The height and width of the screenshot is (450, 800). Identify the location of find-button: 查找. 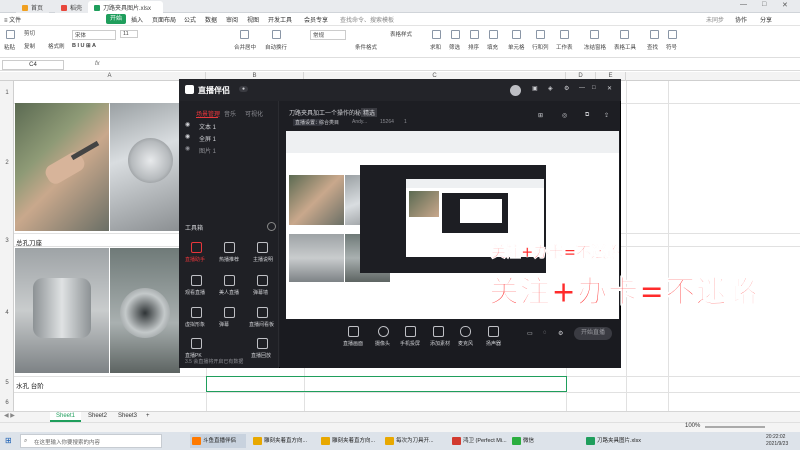
(652, 47).